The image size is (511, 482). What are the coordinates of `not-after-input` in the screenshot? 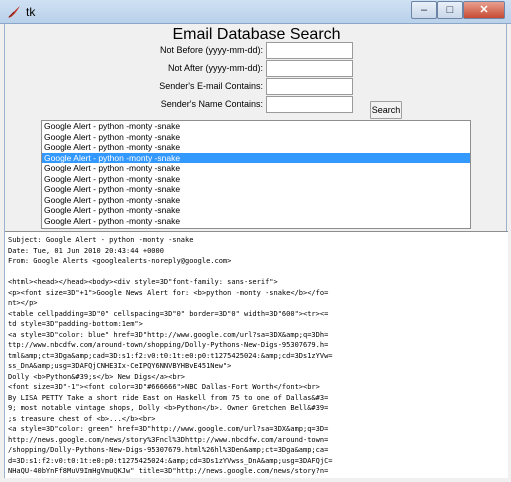 It's located at (309, 68).